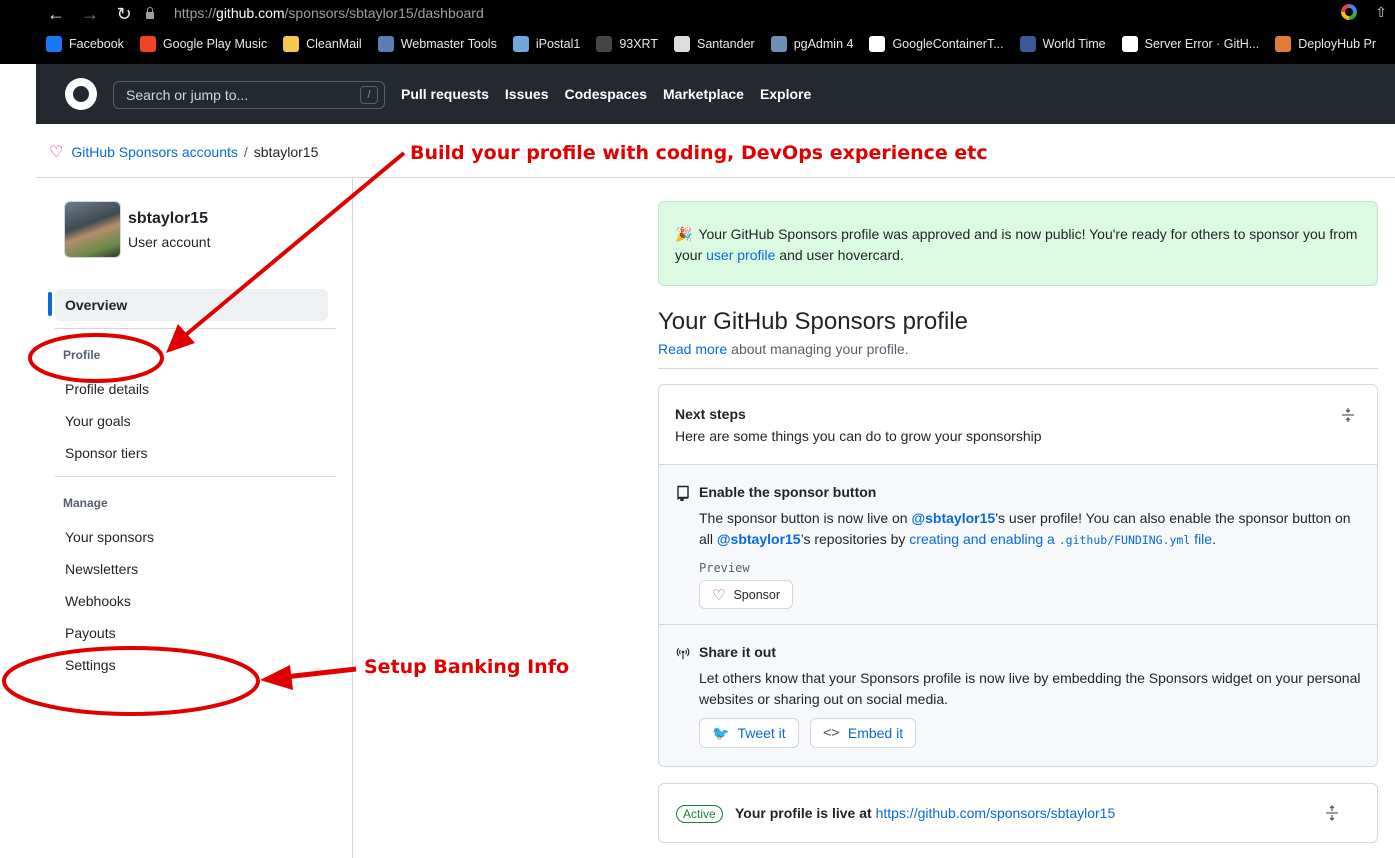  What do you see at coordinates (1201, 539) in the screenshot?
I see `link-text: file` at bounding box center [1201, 539].